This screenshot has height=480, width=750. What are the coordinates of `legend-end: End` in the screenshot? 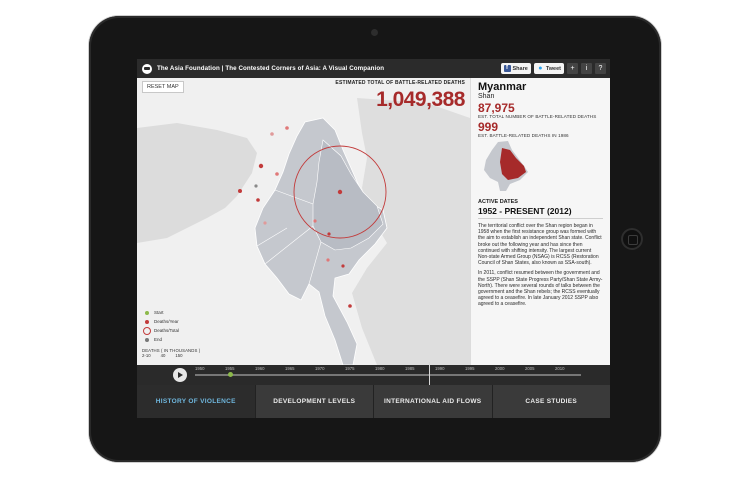 It's located at (171, 339).